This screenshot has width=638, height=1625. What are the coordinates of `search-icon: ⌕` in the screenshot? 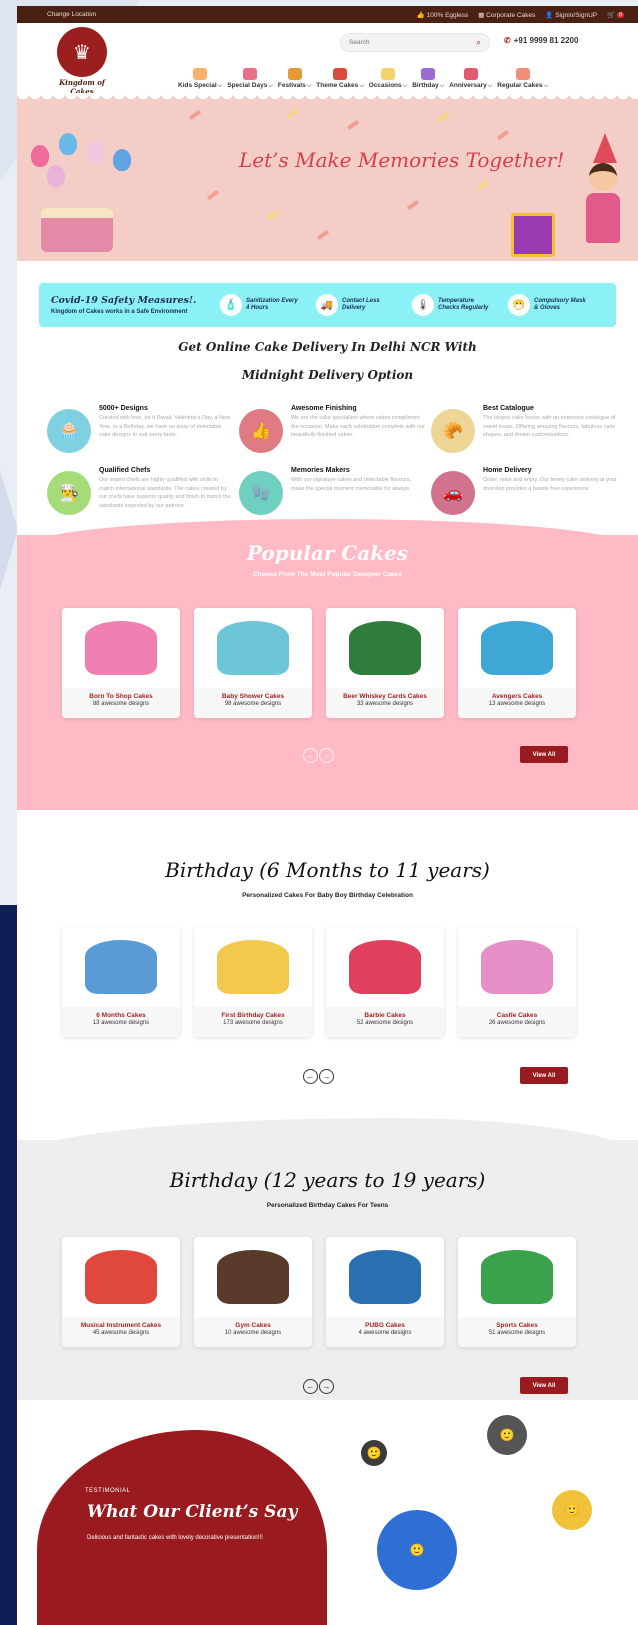 It's located at (478, 42).